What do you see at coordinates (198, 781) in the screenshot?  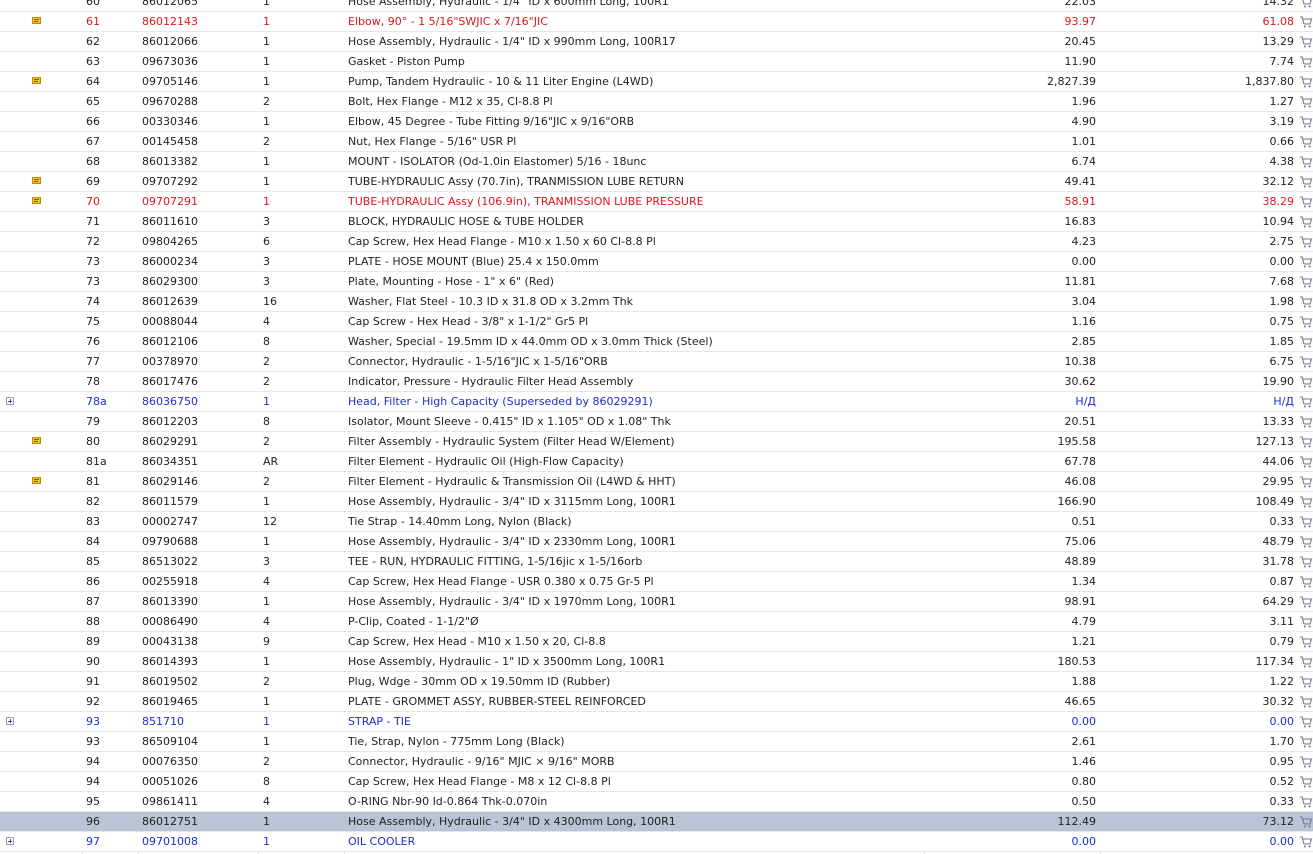 I see `part-number-cell: 00051026` at bounding box center [198, 781].